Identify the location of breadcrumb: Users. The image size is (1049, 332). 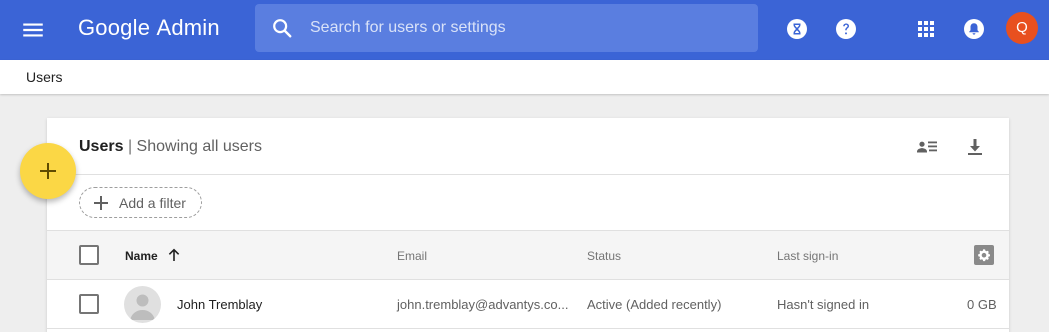
(524, 77).